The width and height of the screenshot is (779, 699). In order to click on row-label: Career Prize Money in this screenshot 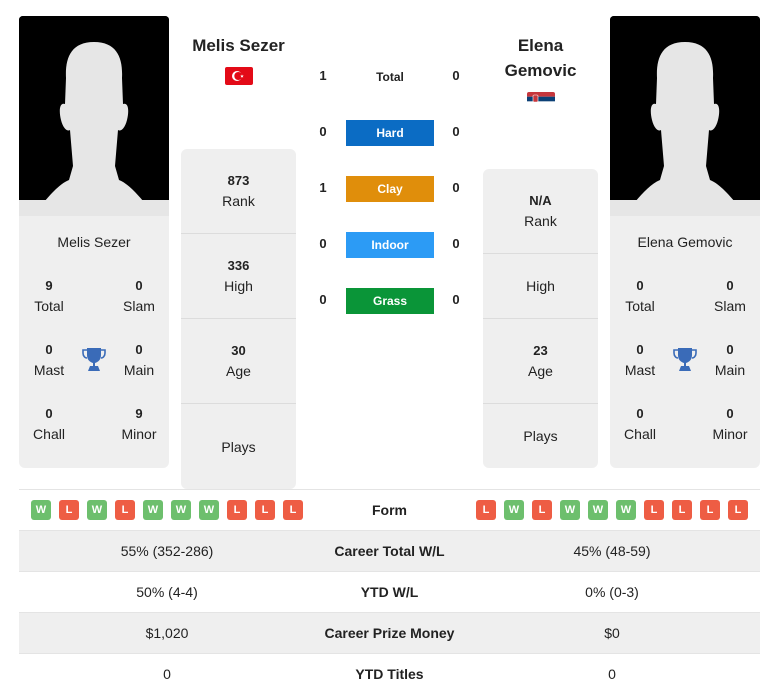, I will do `click(389, 633)`.